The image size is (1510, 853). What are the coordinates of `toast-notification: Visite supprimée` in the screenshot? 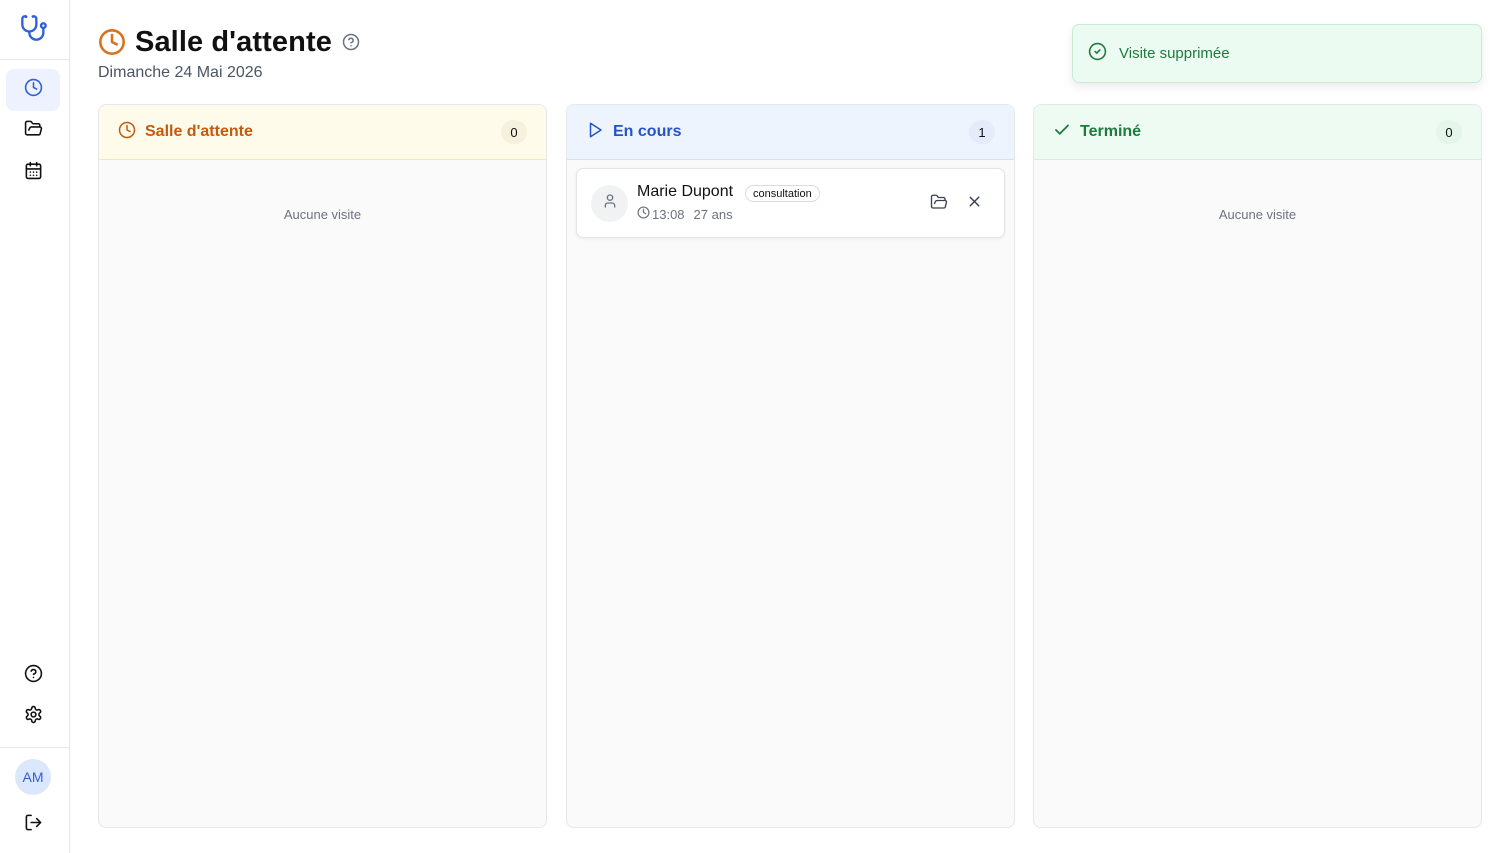 It's located at (1277, 53).